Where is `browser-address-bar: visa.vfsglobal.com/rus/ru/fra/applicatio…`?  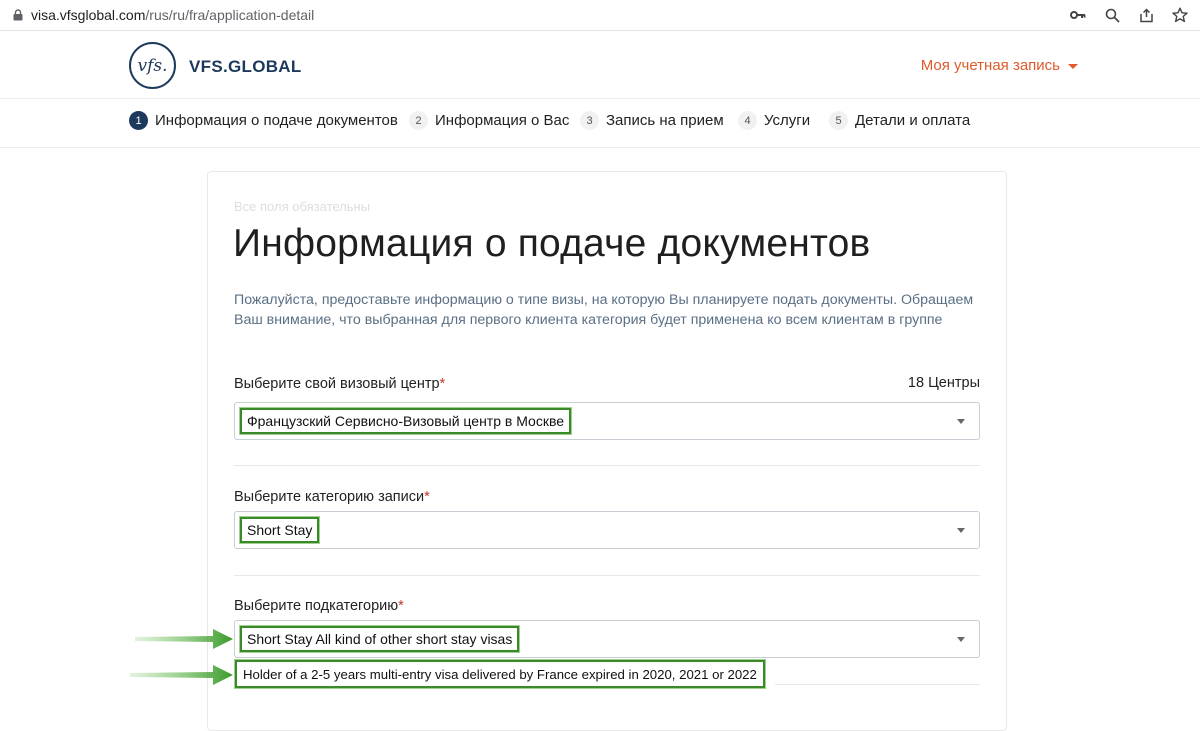
browser-address-bar: visa.vfsglobal.com/rus/ru/fra/applicatio… is located at coordinates (600, 15).